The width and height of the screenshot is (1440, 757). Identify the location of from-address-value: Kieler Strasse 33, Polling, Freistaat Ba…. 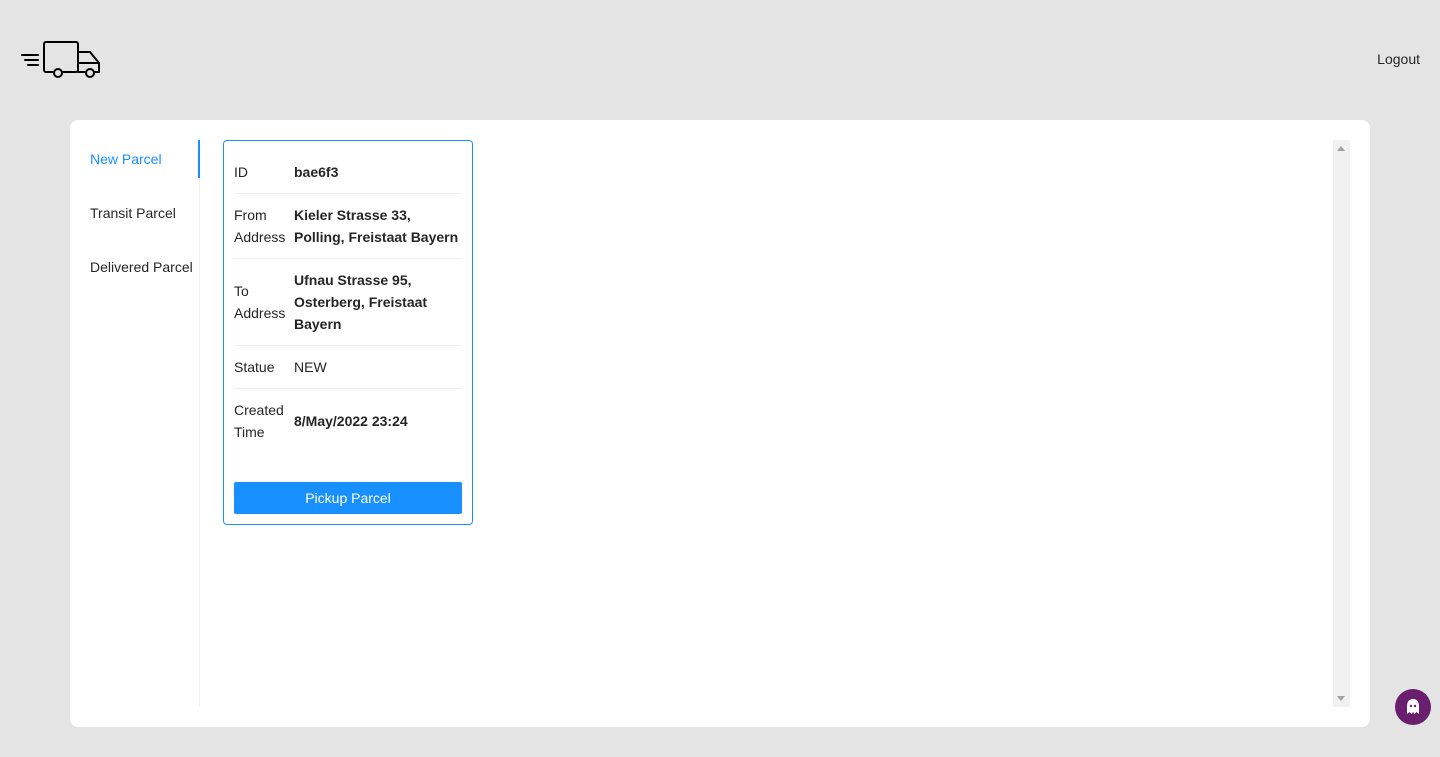
(376, 226).